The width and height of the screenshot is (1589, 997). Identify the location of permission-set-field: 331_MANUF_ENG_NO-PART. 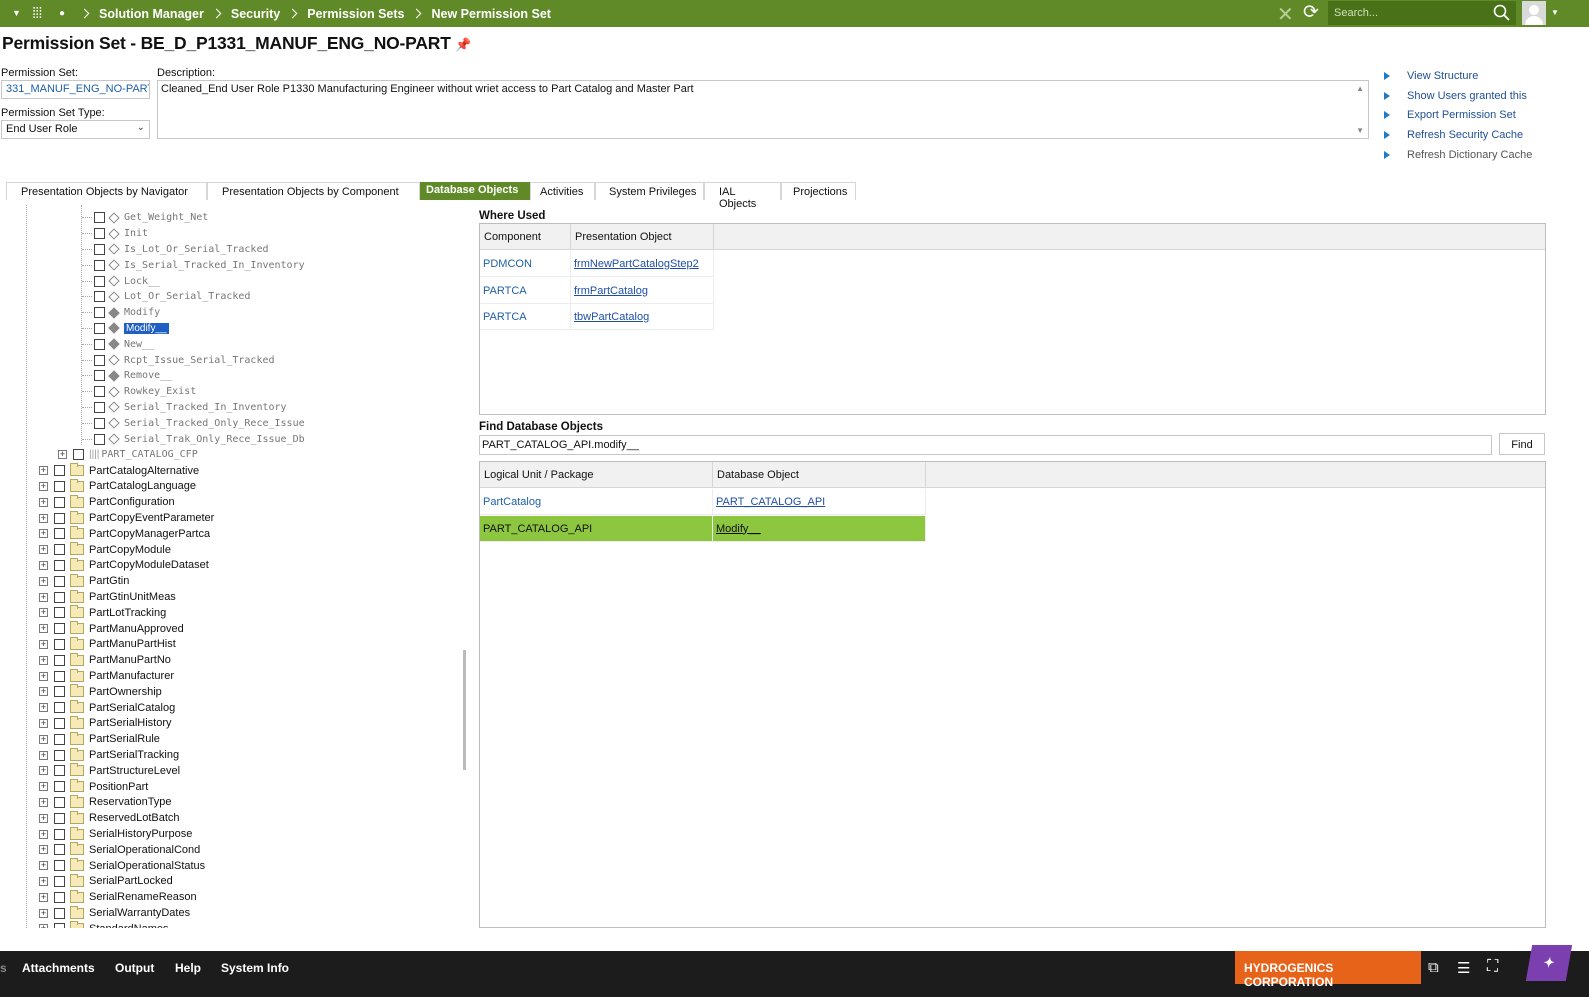
(75, 89).